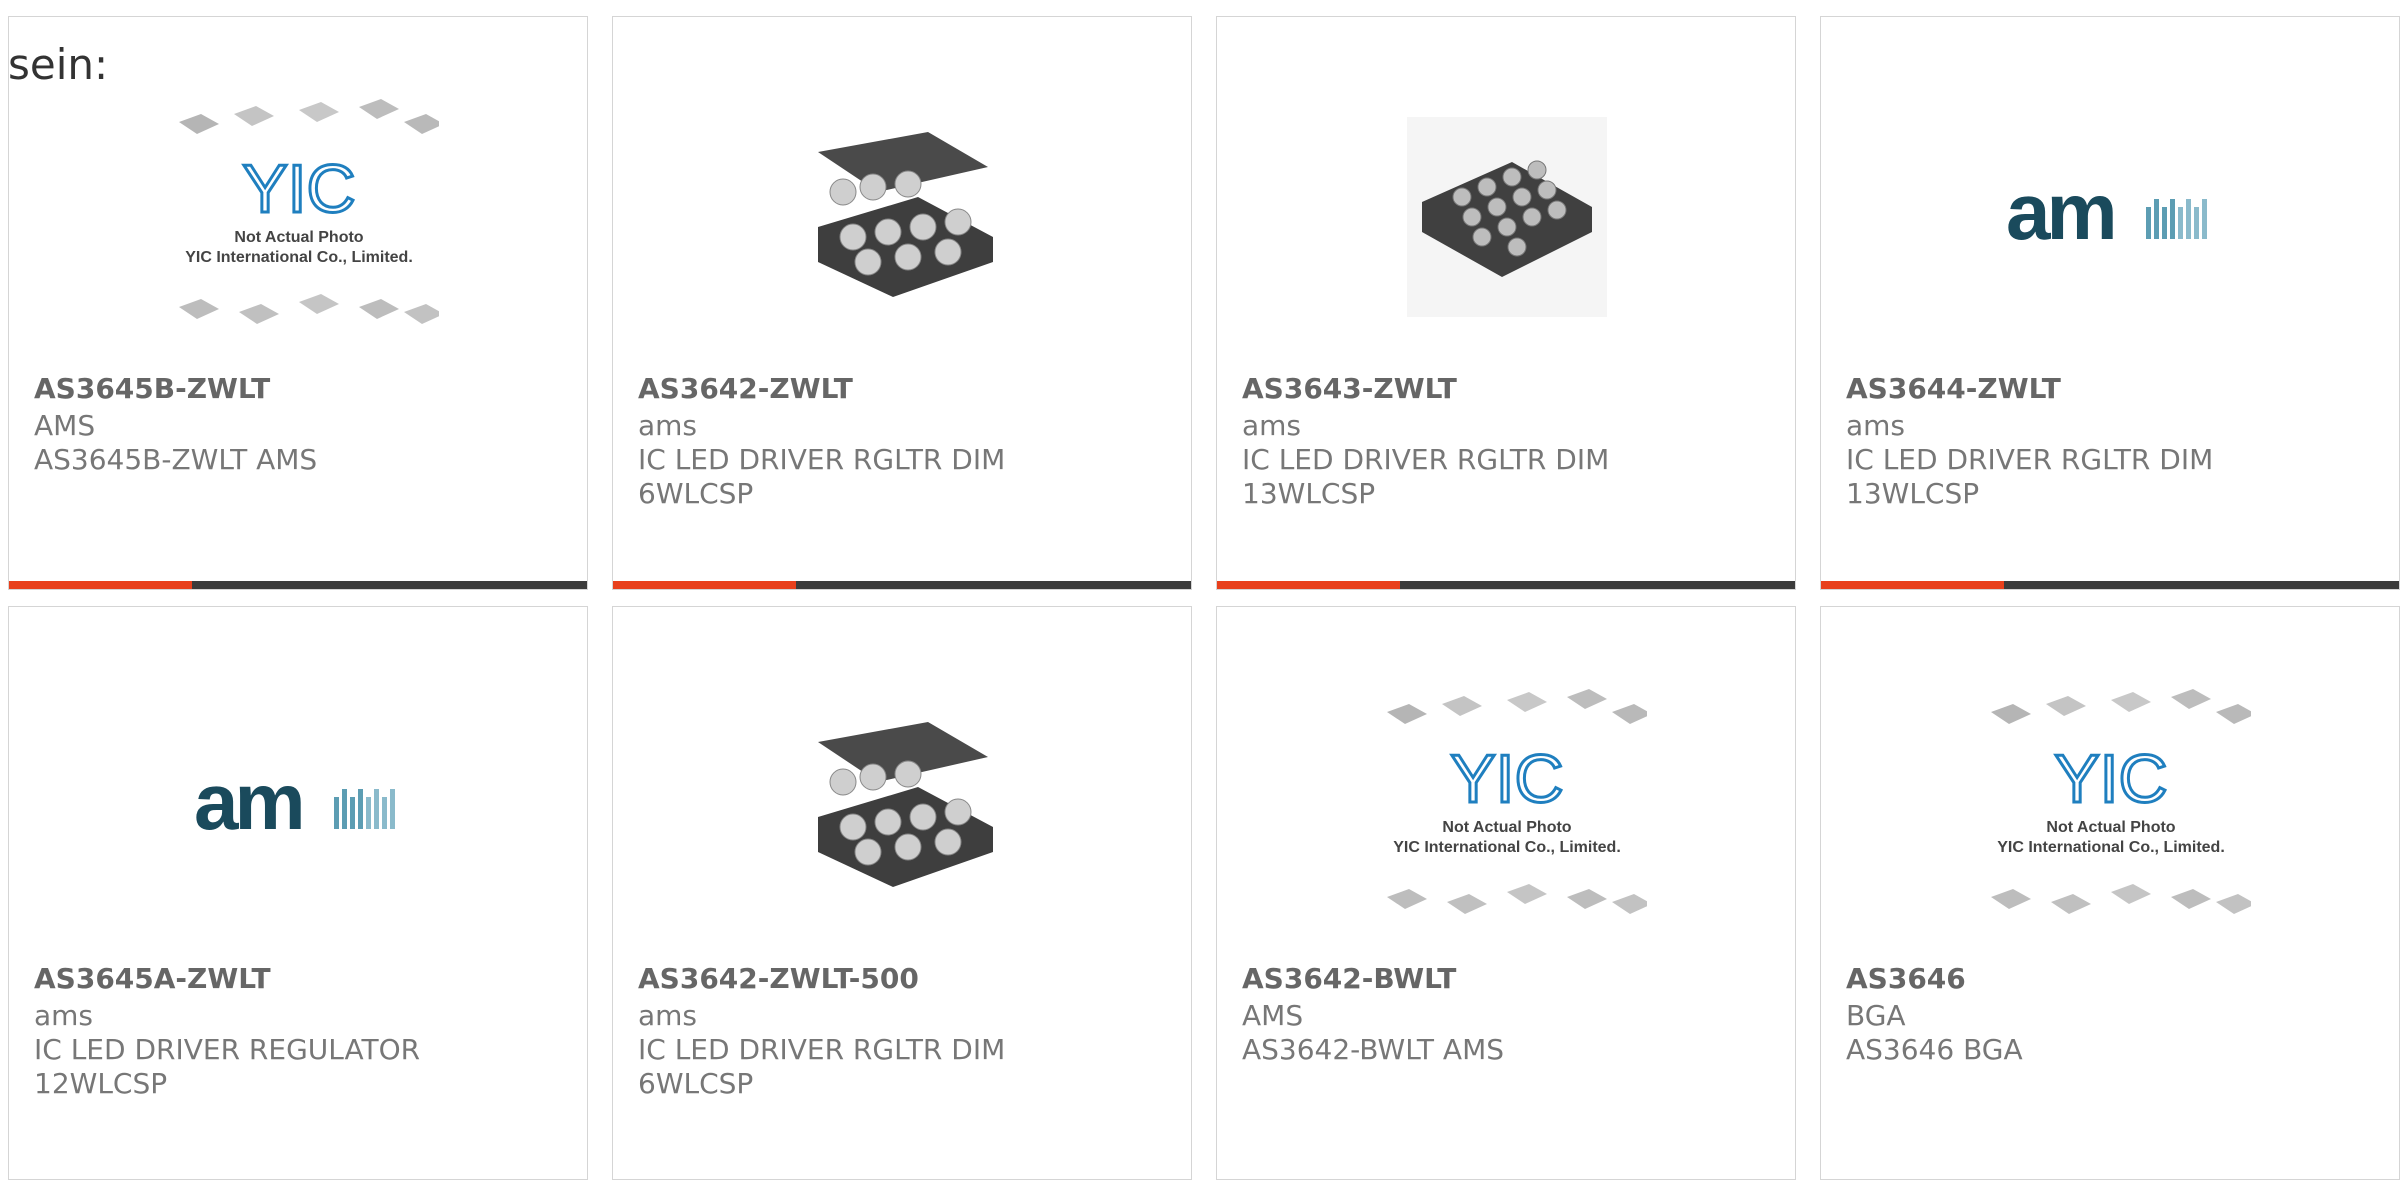 This screenshot has height=1180, width=2400. Describe the element at coordinates (227, 1049) in the screenshot. I see `description-line: IC LED DRIVER REGULATOR` at that location.